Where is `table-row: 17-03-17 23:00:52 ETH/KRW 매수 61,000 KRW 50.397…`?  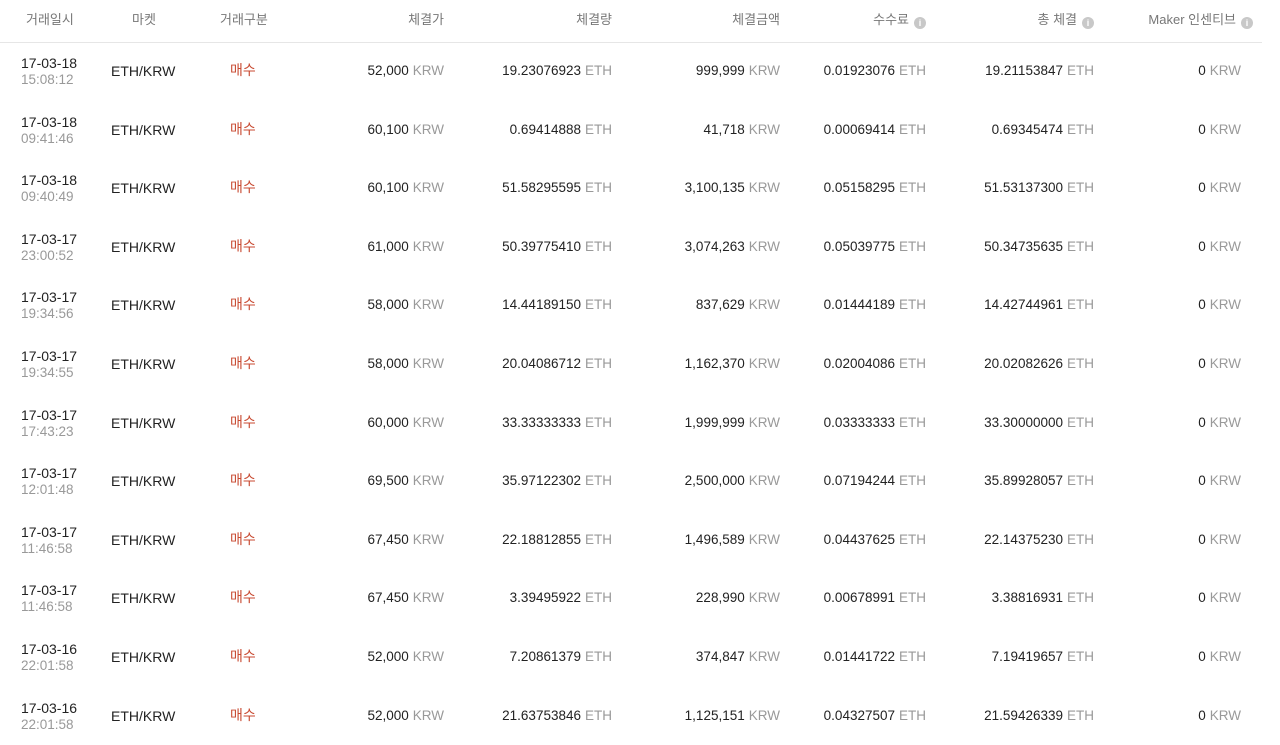 table-row: 17-03-17 23:00:52 ETH/KRW 매수 61,000 KRW 50.397… is located at coordinates (631, 247).